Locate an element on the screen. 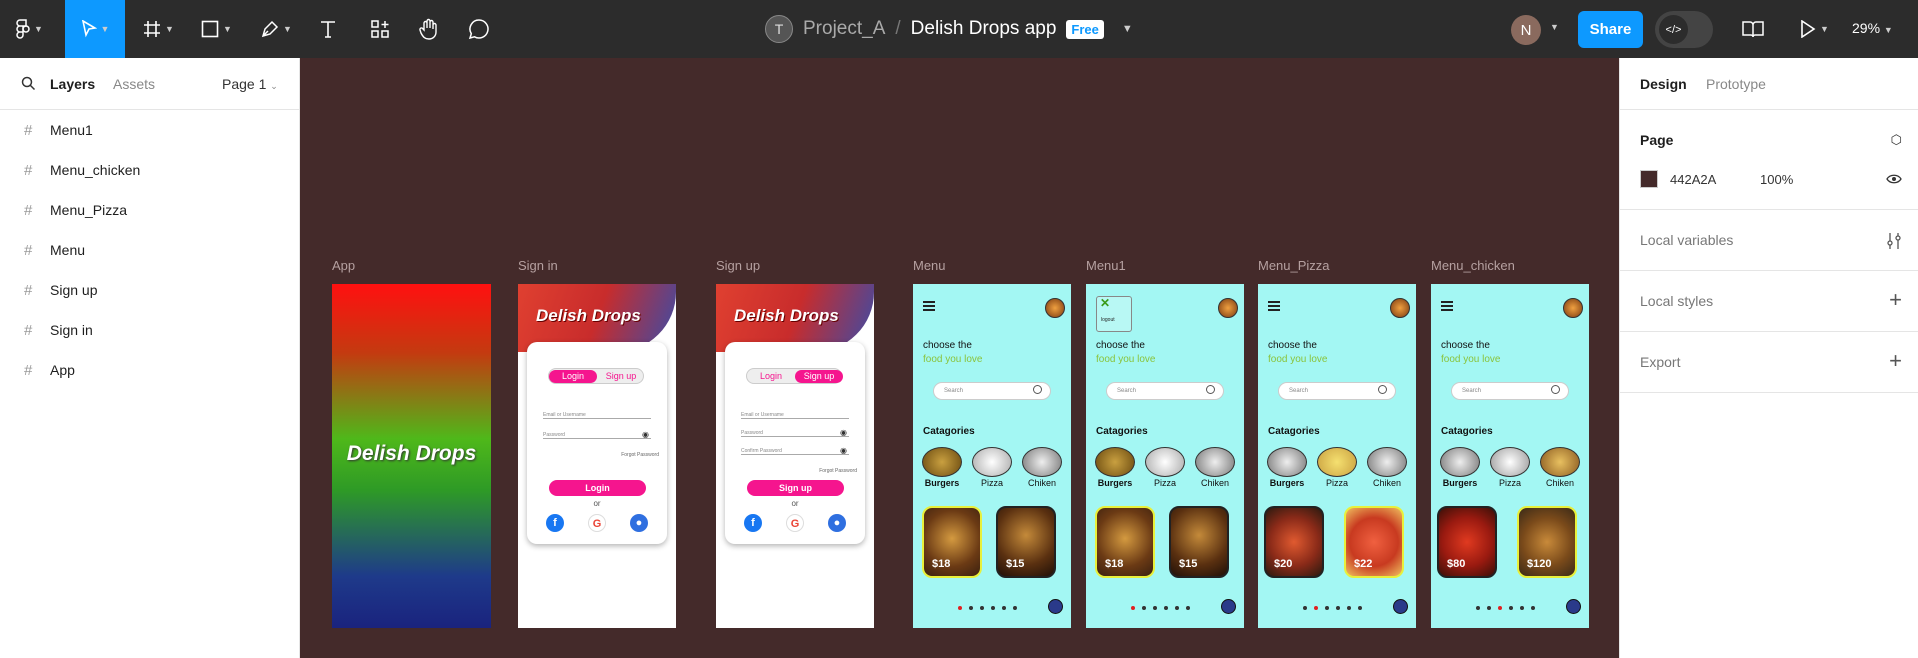  tab-prototype: Prototype is located at coordinates (1736, 84).